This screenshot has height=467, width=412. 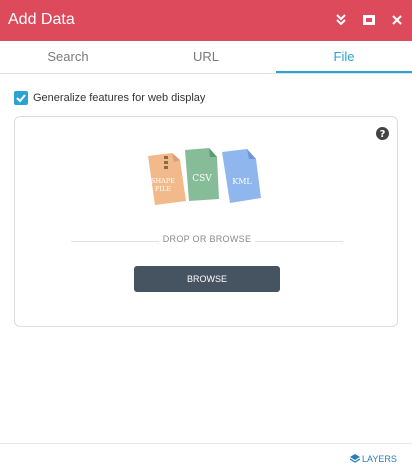 I want to click on layers-label: LAYERS, so click(x=379, y=459).